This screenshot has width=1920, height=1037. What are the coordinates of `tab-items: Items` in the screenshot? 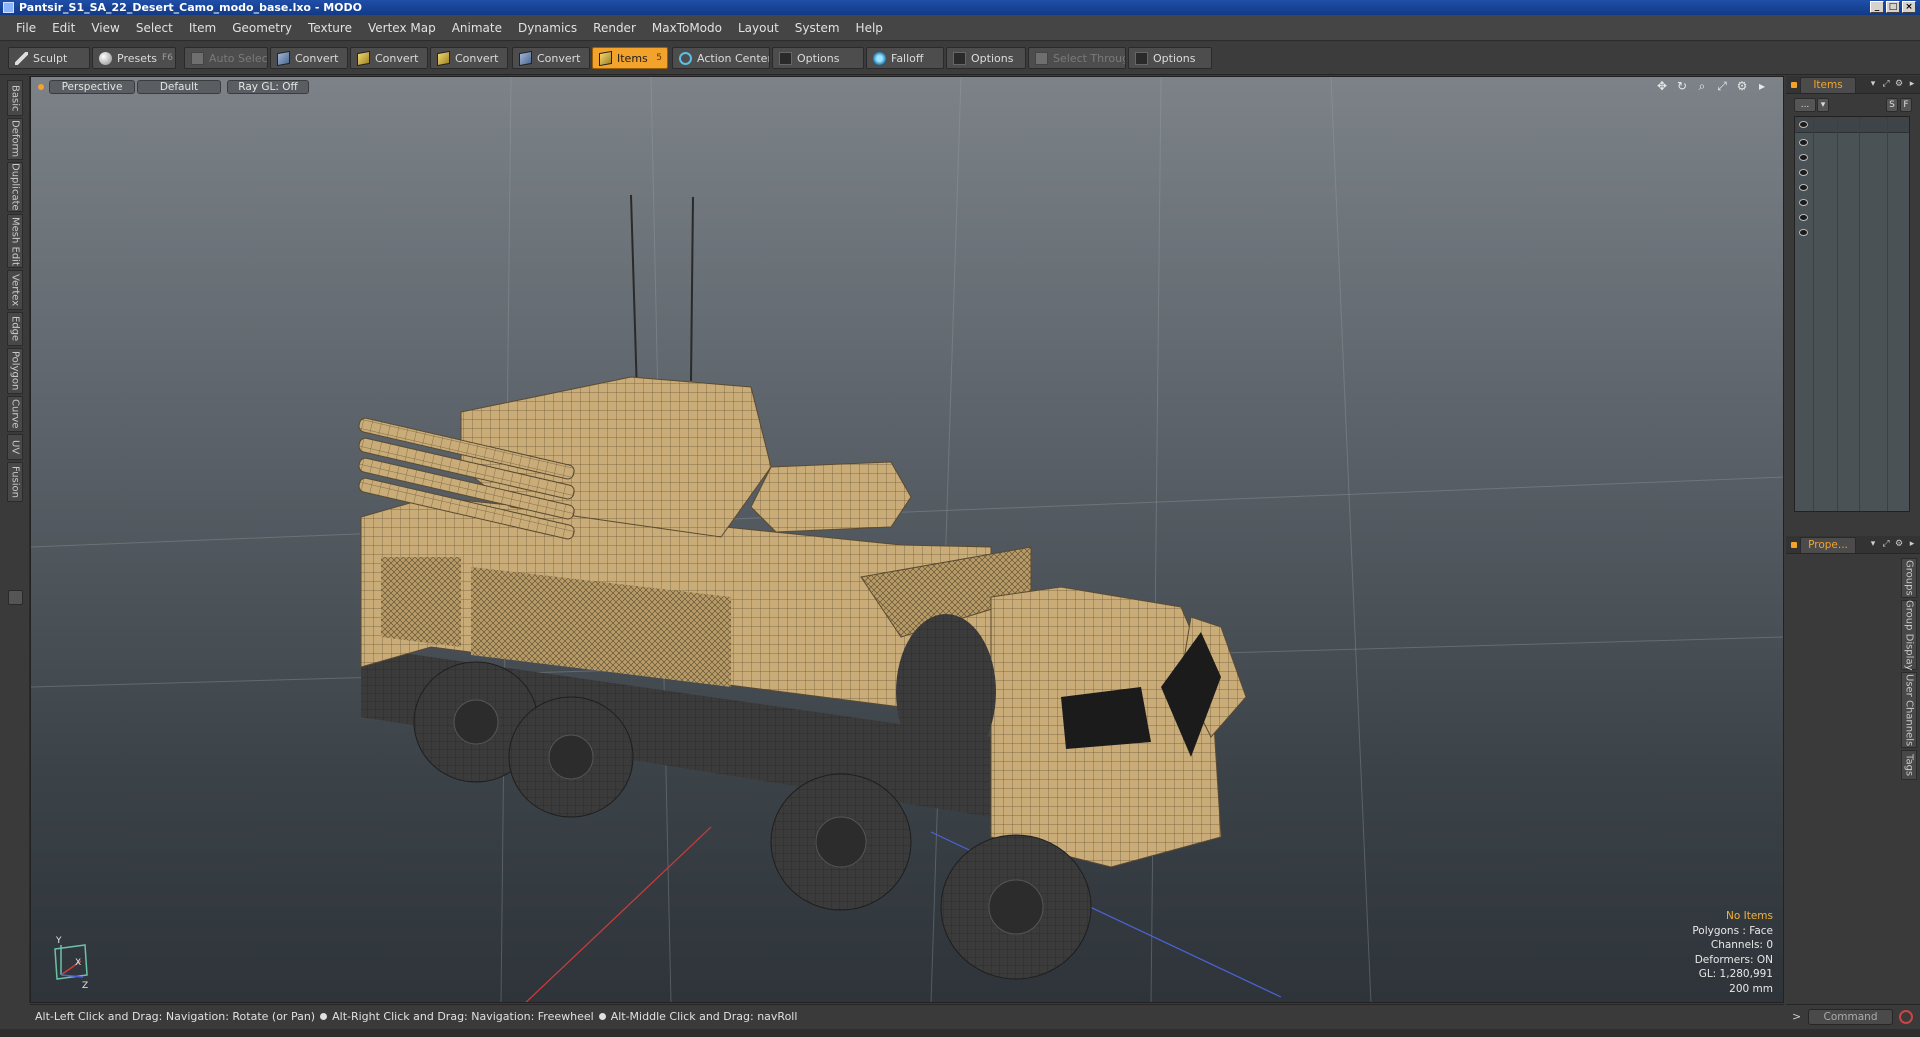 It's located at (1828, 85).